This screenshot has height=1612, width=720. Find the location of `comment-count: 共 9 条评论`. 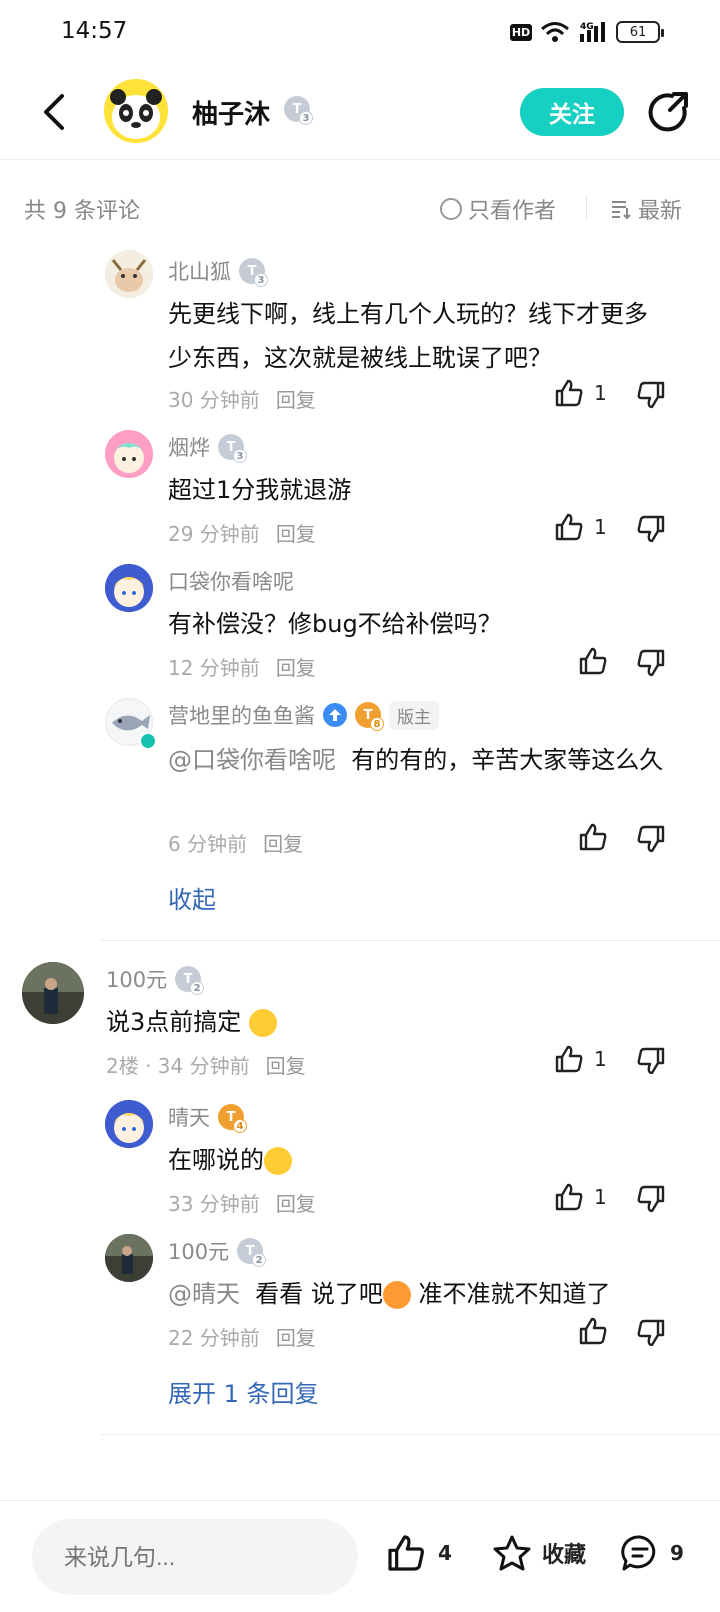

comment-count: 共 9 条评论 is located at coordinates (82, 211).